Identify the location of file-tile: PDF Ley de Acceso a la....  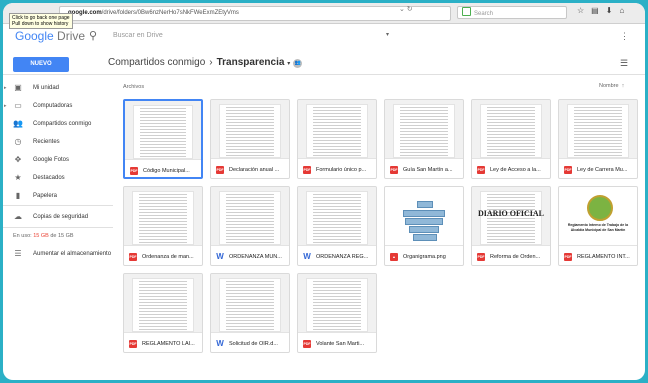
(511, 139).